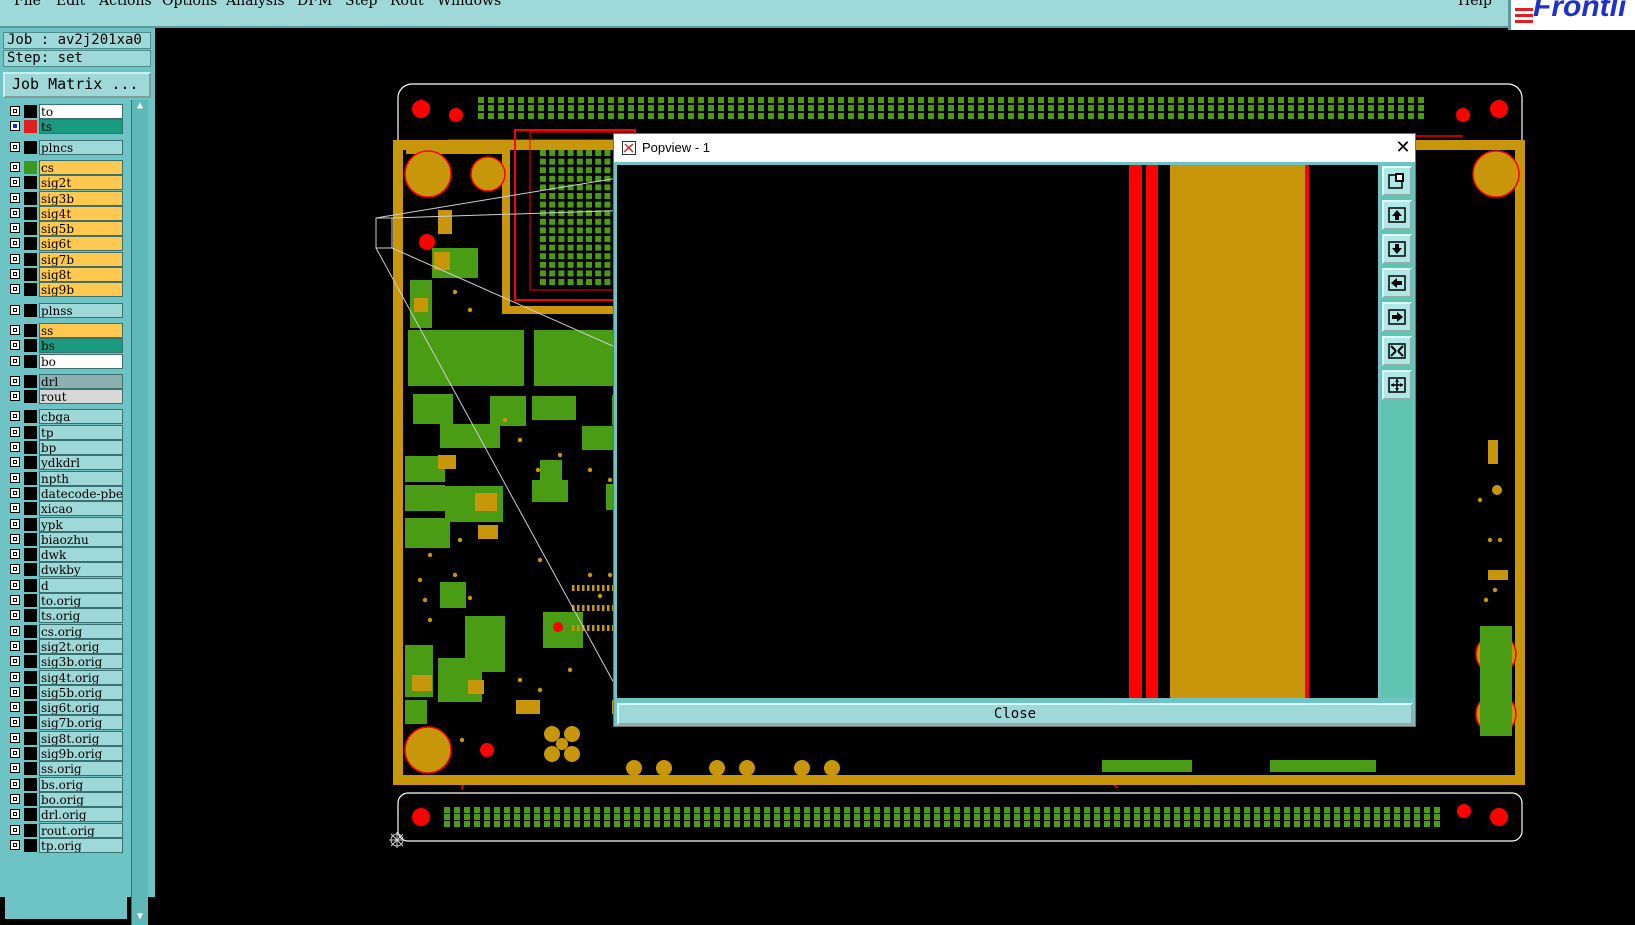  I want to click on layer-row-sig5b: sig5b, so click(66, 229).